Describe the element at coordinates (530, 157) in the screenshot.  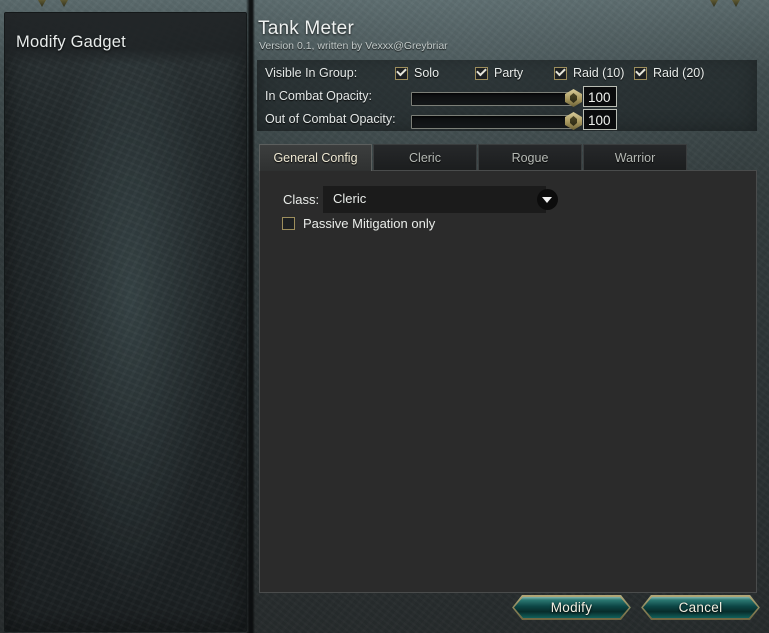
I see `tab-rogue: Rogue` at that location.